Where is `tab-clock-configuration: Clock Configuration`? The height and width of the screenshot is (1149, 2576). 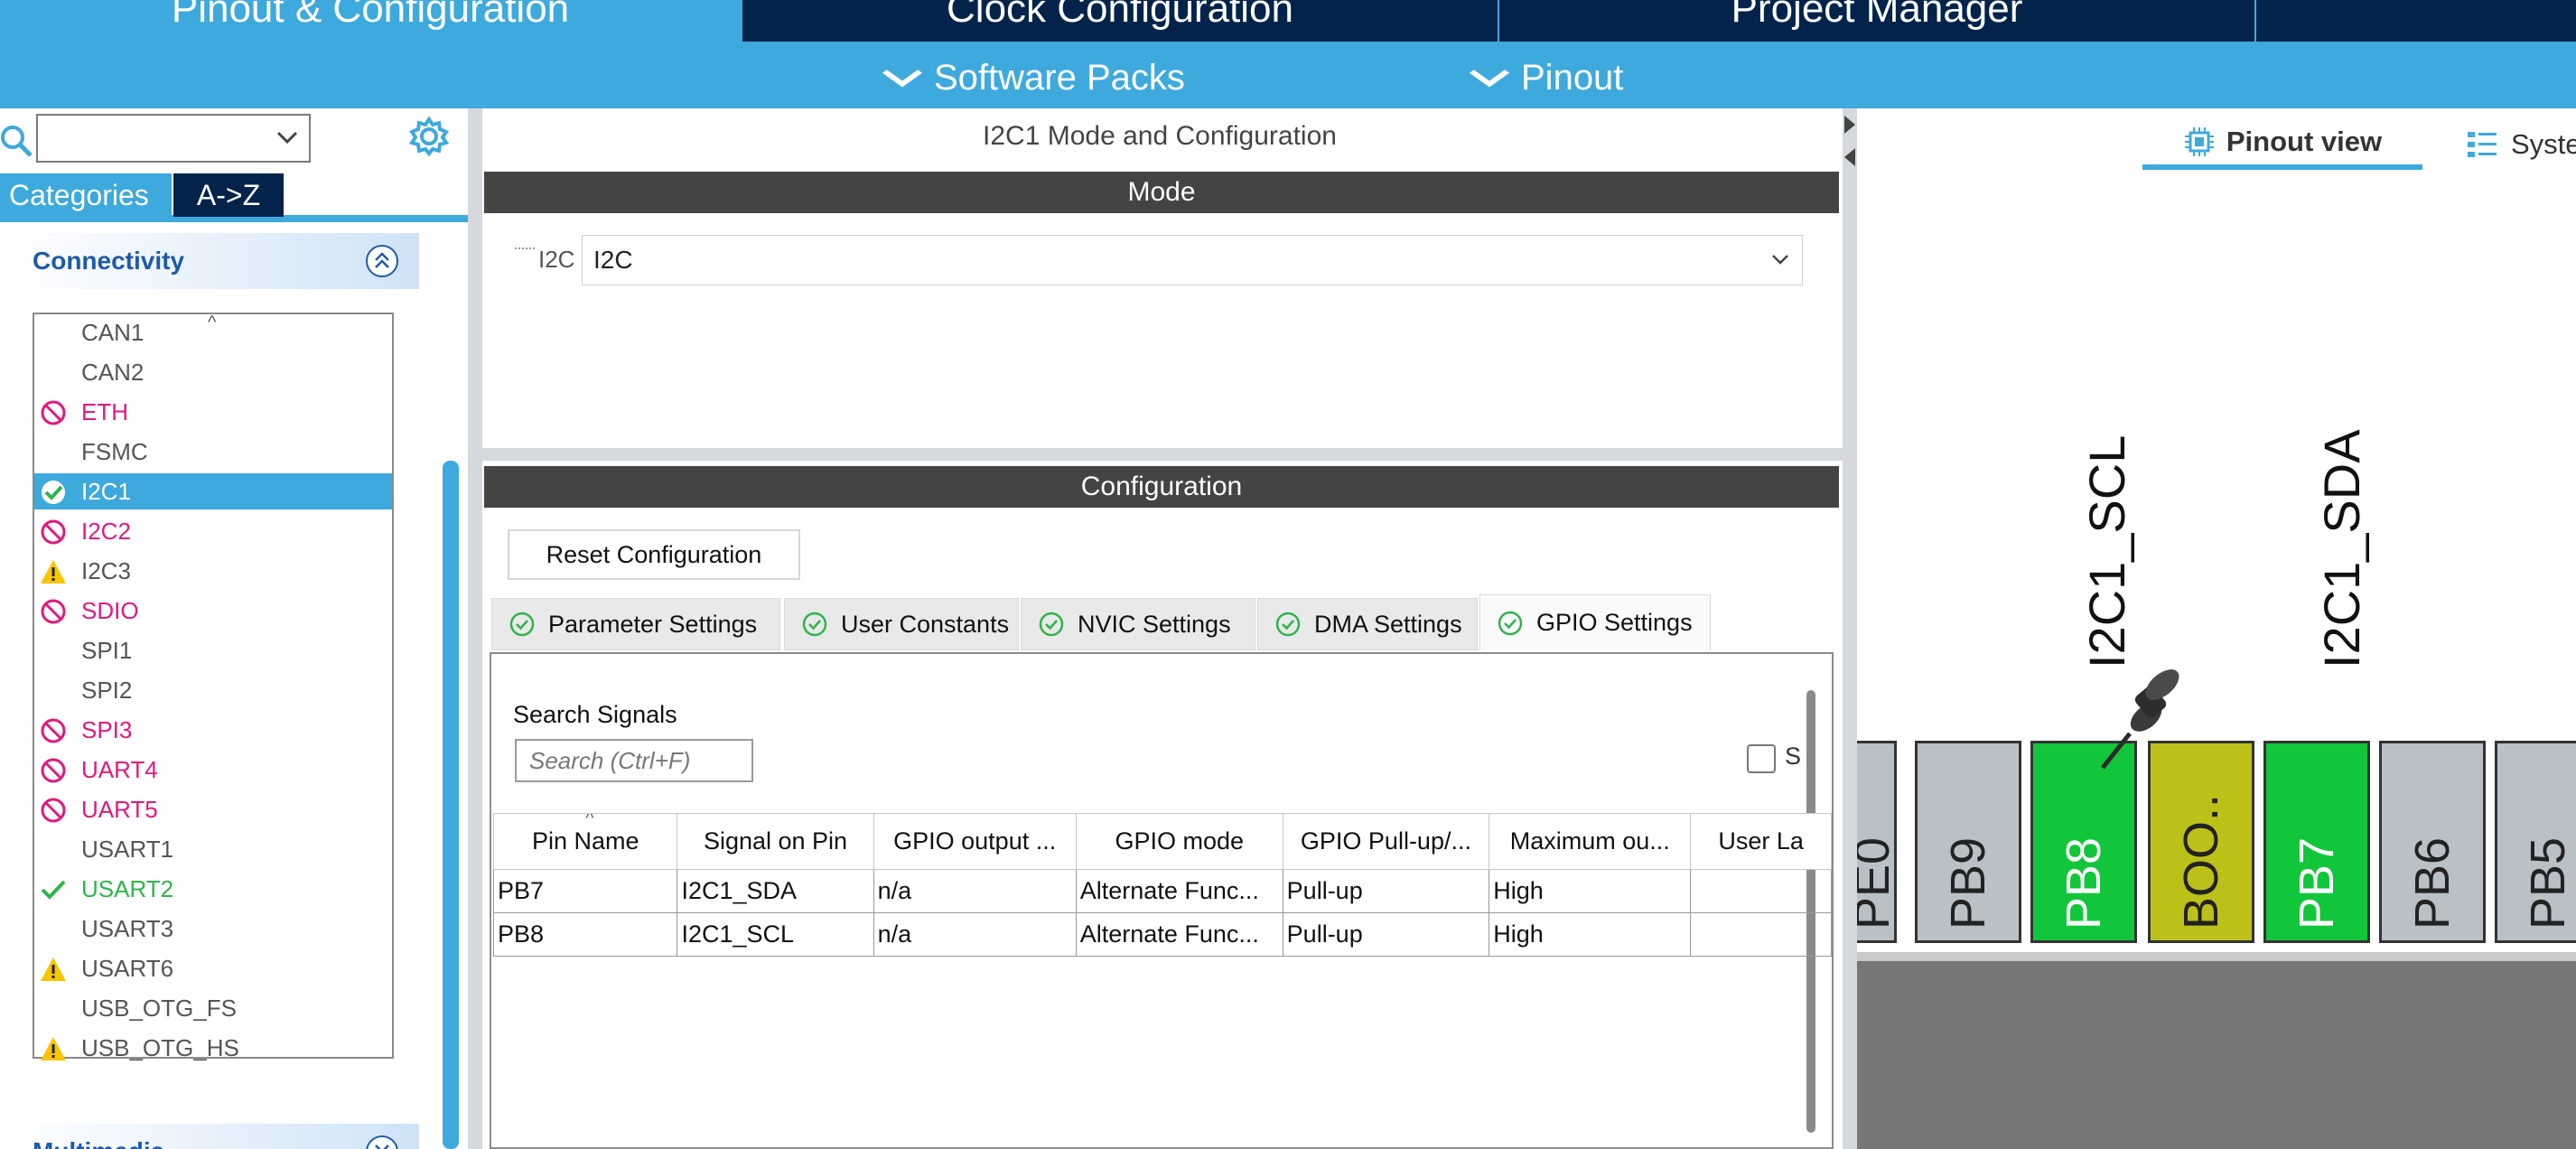 tab-clock-configuration: Clock Configuration is located at coordinates (1120, 21).